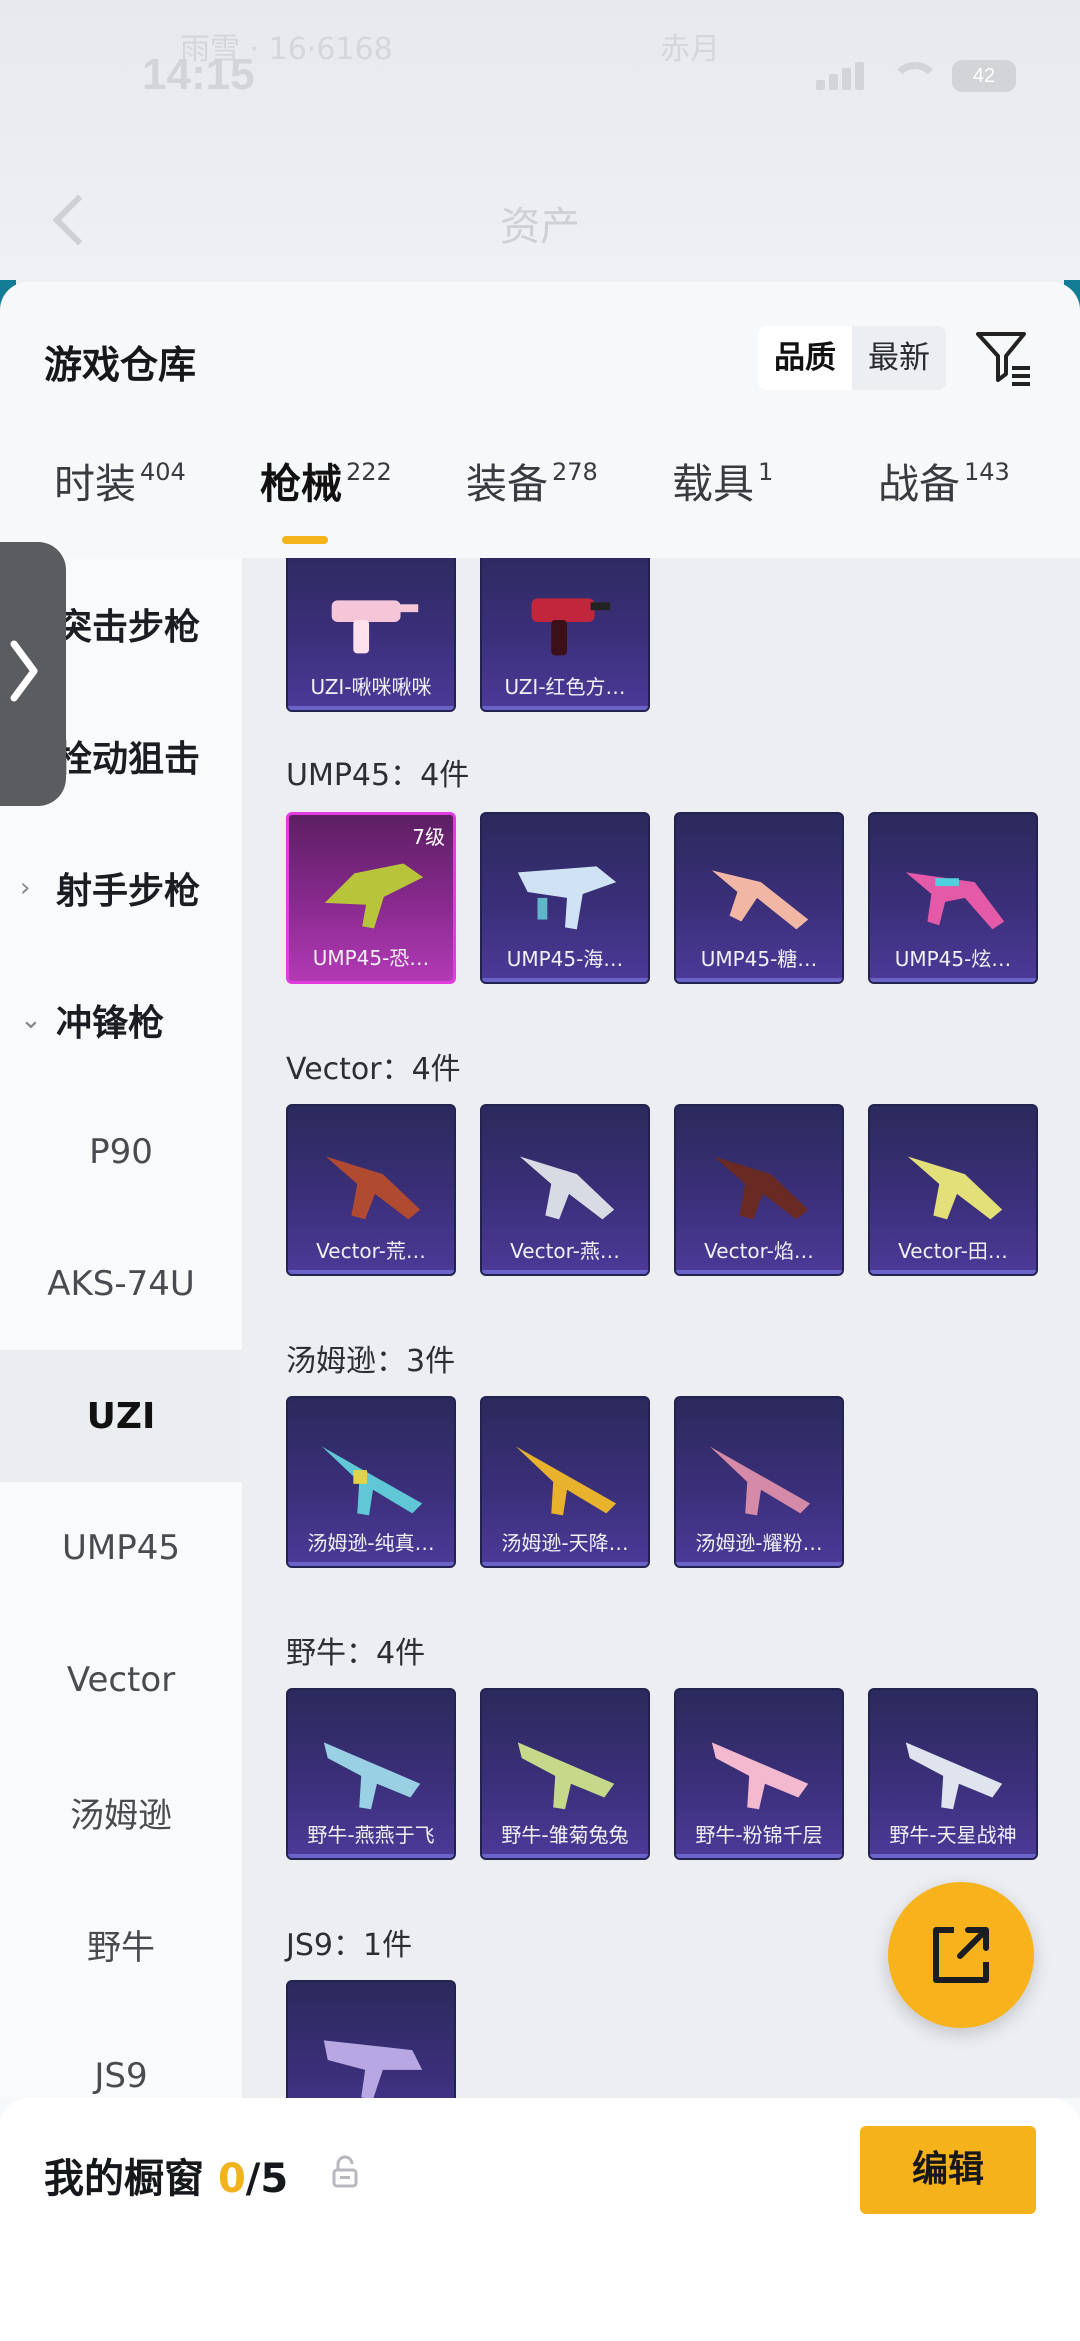 Image resolution: width=1080 pixels, height=2341 pixels. Describe the element at coordinates (110, 1023) in the screenshot. I see `sidebar-item-label: 冲锋枪` at that location.